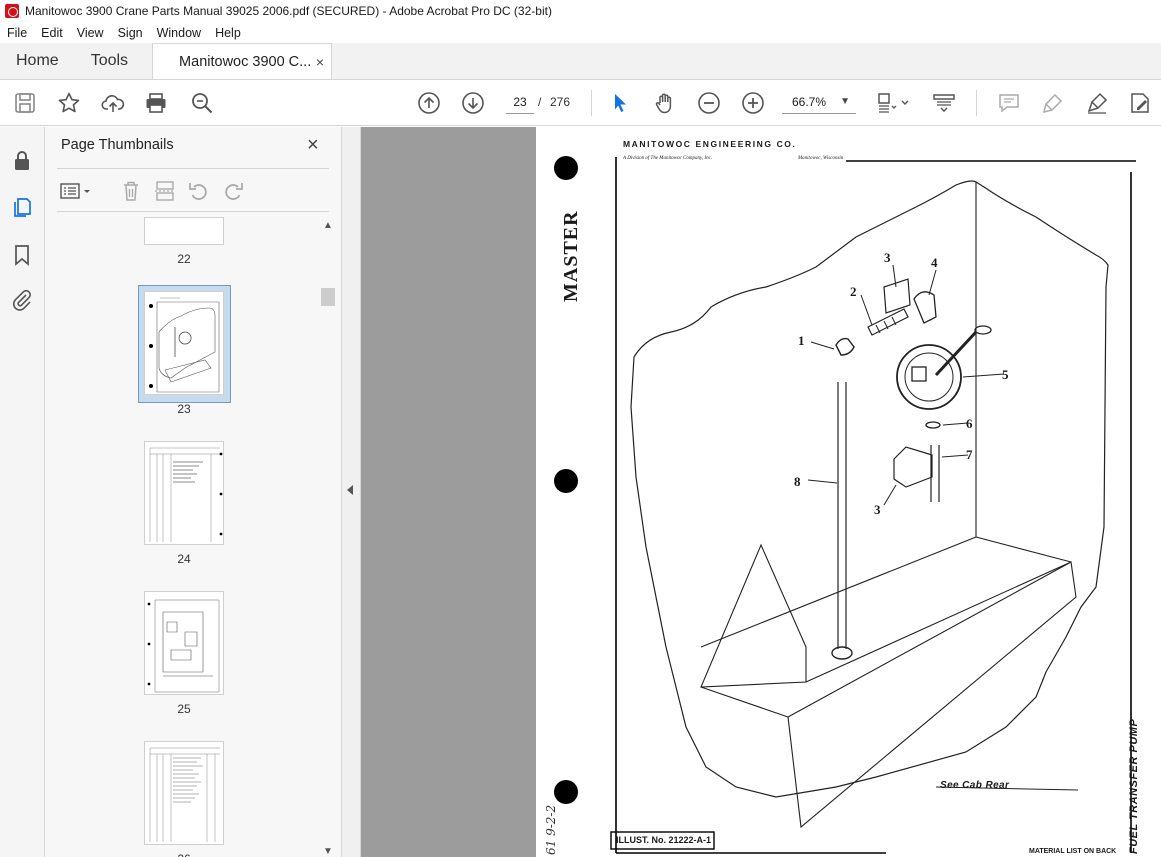 Image resolution: width=1161 pixels, height=857 pixels. What do you see at coordinates (877, 509) in the screenshot?
I see `callout-3-lower: 3` at bounding box center [877, 509].